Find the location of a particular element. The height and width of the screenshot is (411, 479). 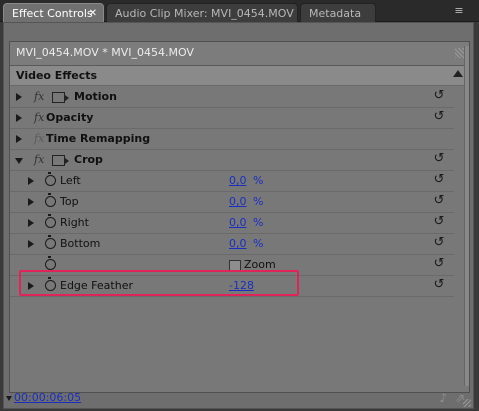

clip-header: MVI_0454.MOV * MVI_0454.MOV is located at coordinates (239, 54).